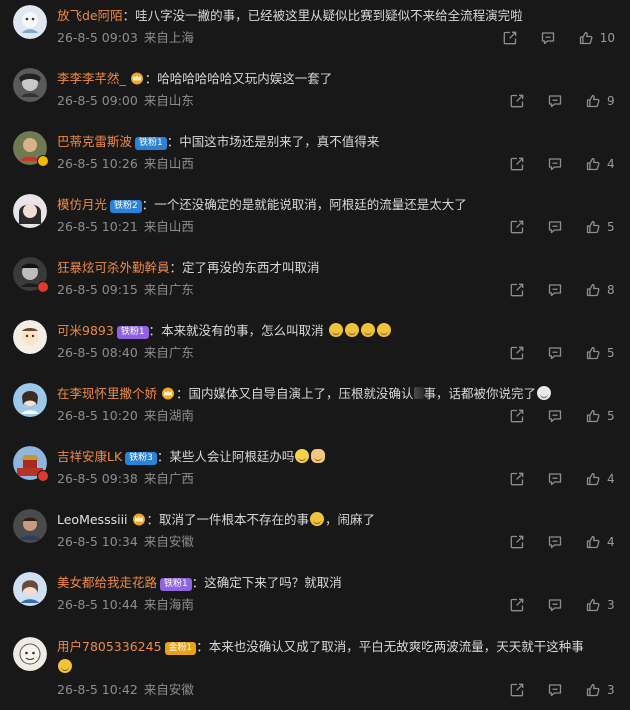  I want to click on username: 模仿月光, so click(82, 204).